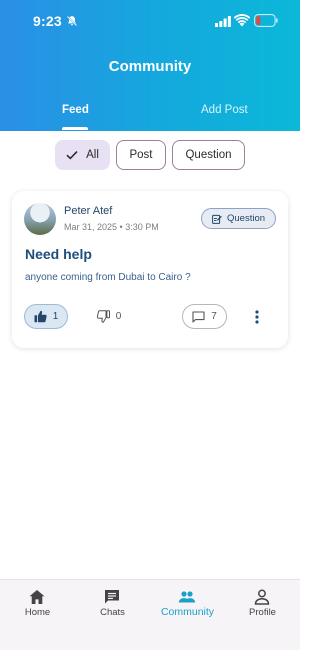 Image resolution: width=320 pixels, height=650 pixels. What do you see at coordinates (262, 597) in the screenshot?
I see `profile-icon` at bounding box center [262, 597].